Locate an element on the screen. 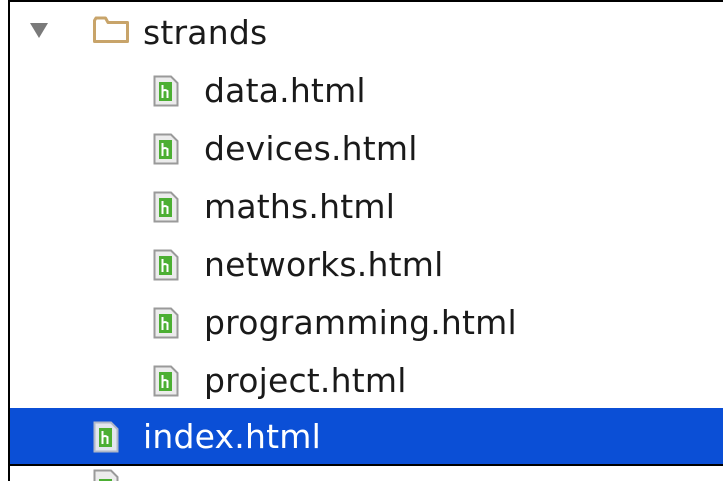  tree-file-maths: maths.html is located at coordinates (366, 207).